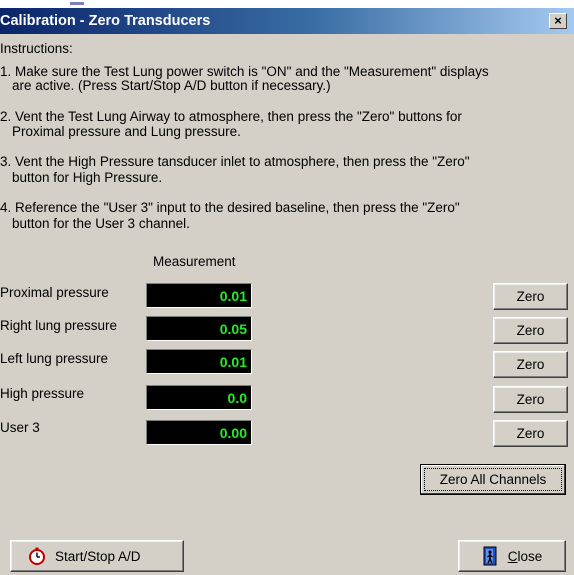  I want to click on zero-button-left-lung-pressure: Zero, so click(530, 364).